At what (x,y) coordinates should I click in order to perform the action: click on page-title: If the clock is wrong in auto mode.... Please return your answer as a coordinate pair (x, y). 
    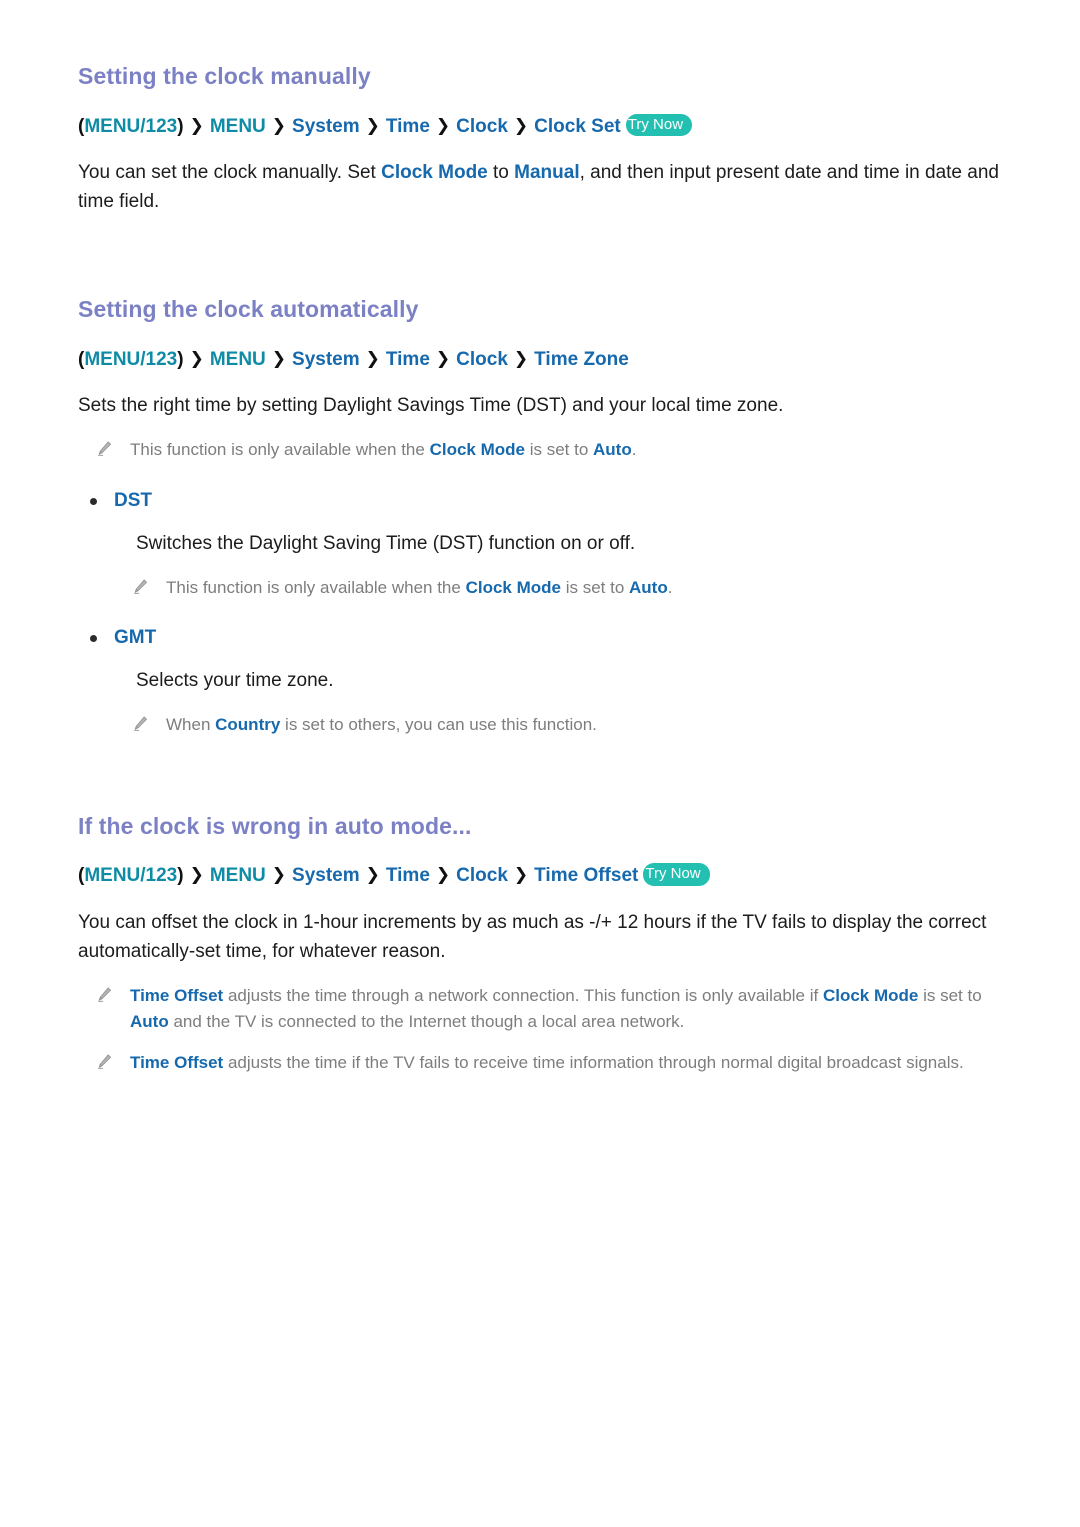
    Looking at the image, I should click on (275, 825).